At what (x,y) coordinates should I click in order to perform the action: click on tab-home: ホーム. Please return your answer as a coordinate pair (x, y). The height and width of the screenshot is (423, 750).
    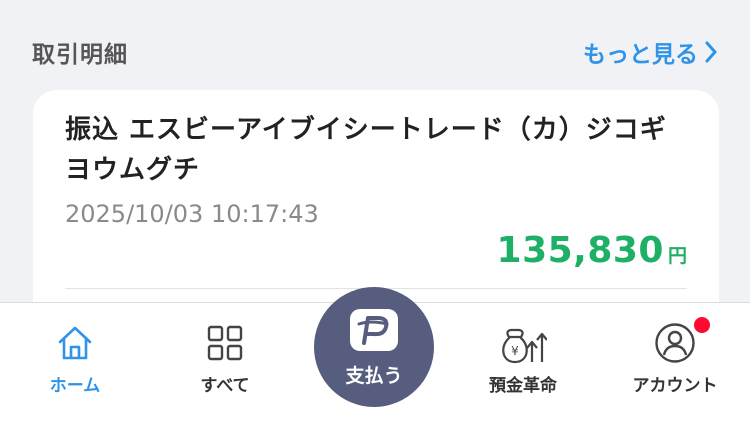
    Looking at the image, I should click on (75, 363).